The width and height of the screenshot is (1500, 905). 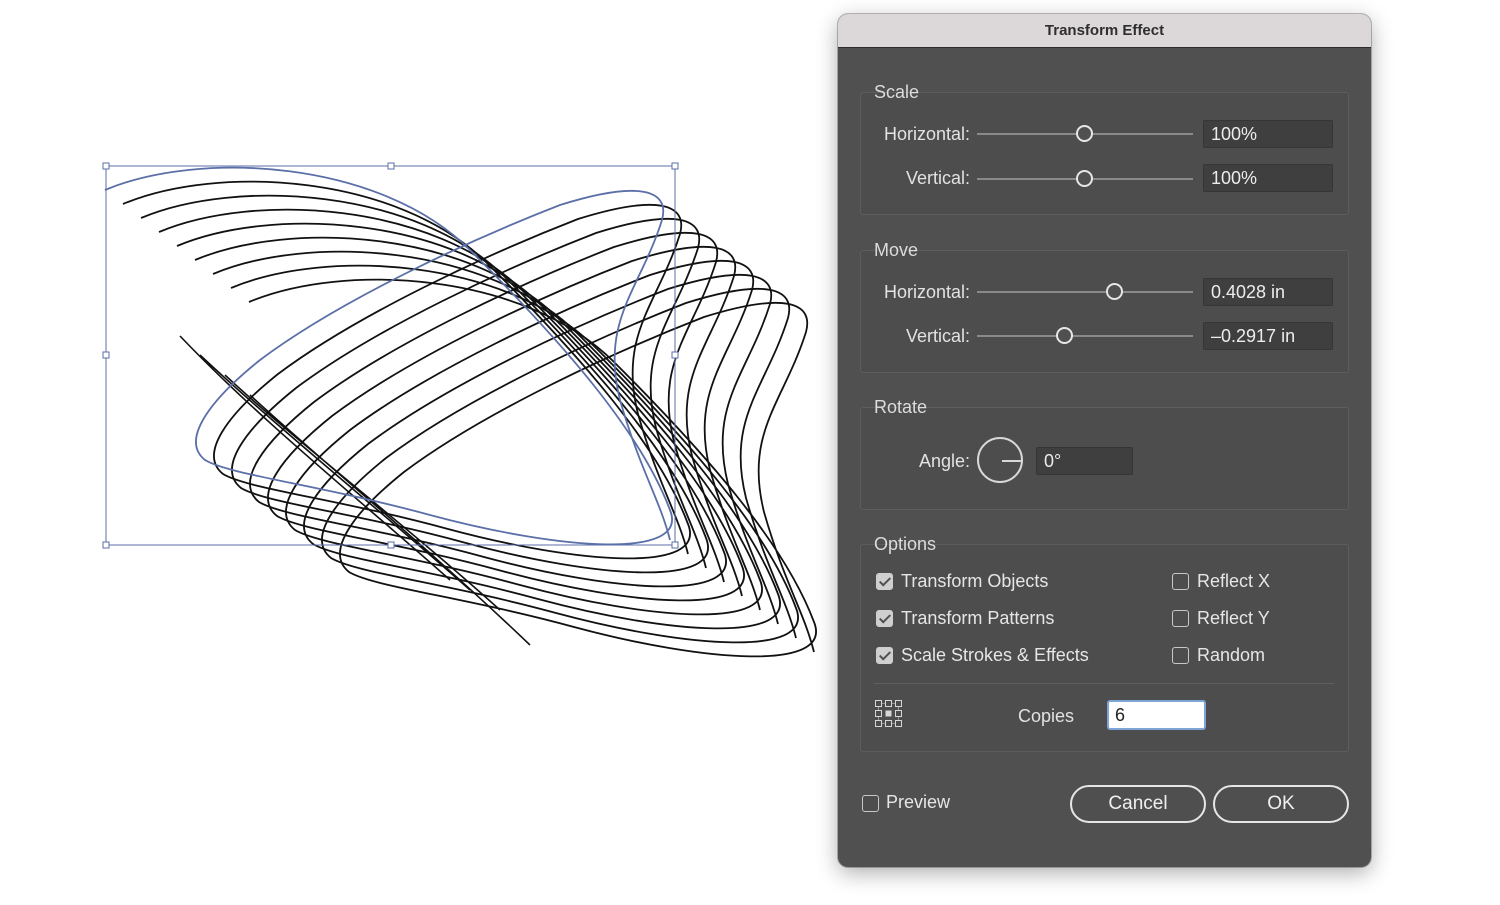 What do you see at coordinates (937, 178) in the screenshot?
I see `scale-vertical-label: Vertical:` at bounding box center [937, 178].